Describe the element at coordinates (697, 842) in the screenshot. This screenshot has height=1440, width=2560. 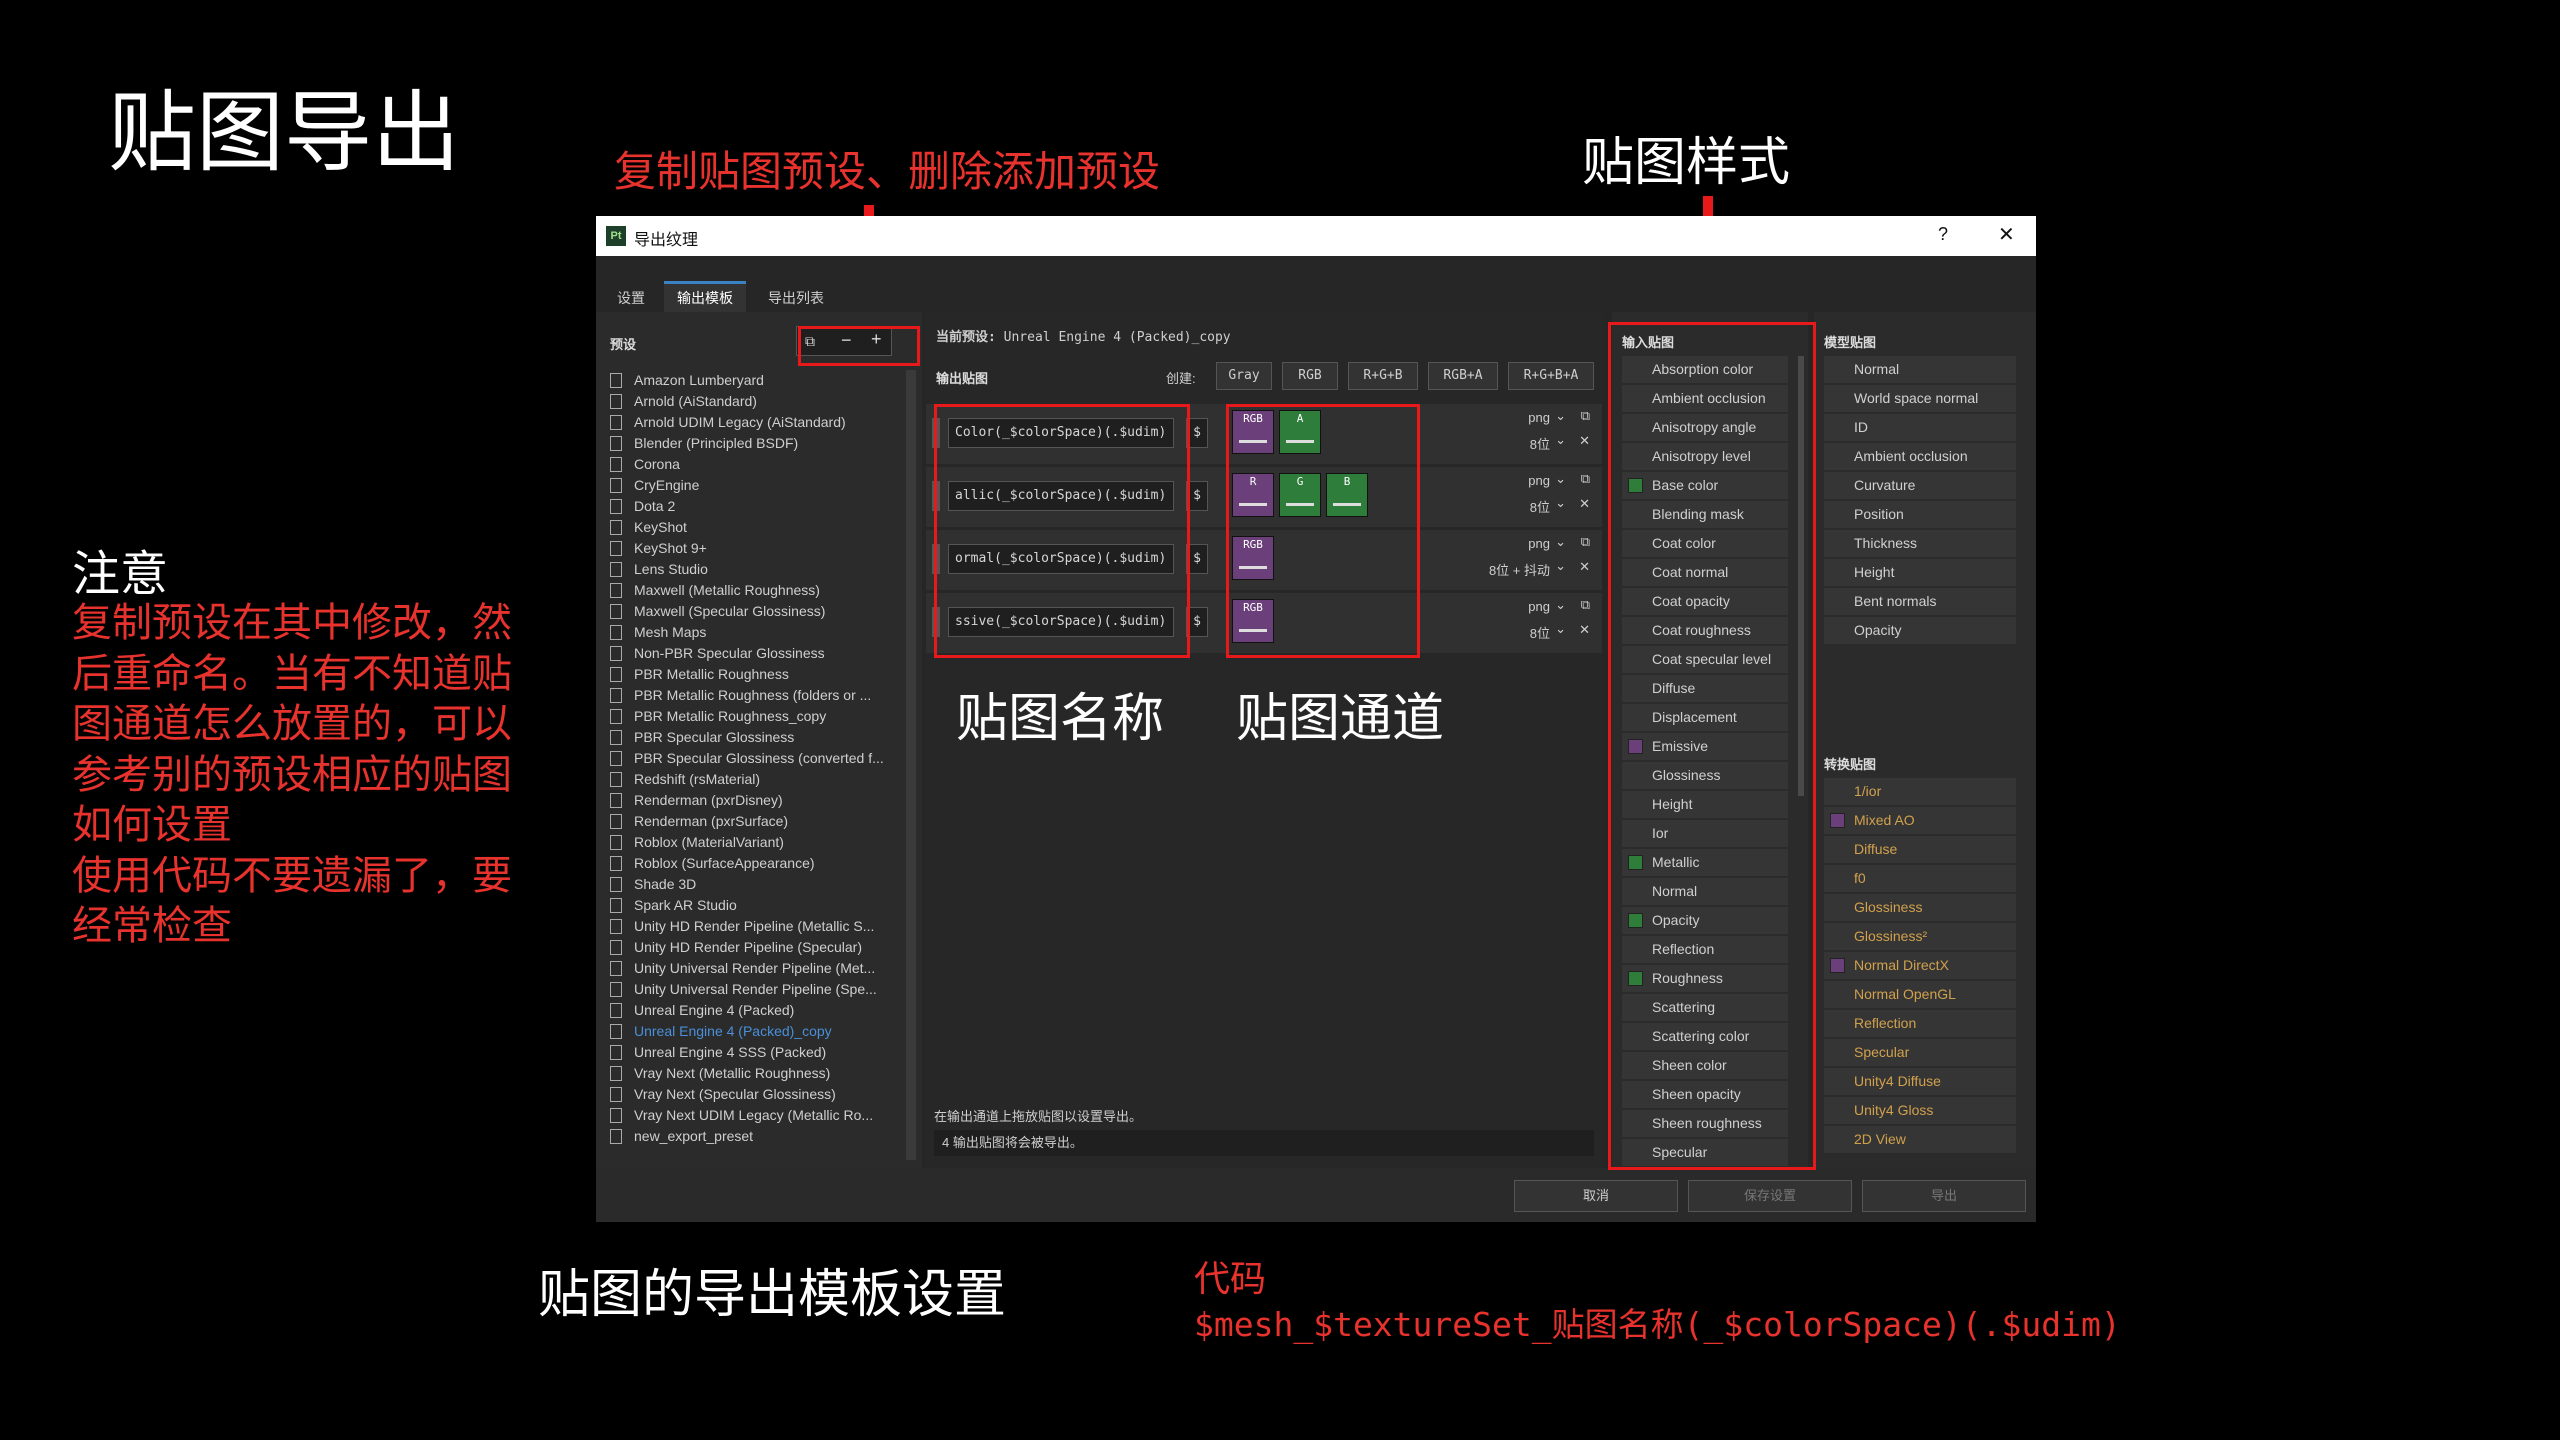
I see `preset-item: Roblox (MaterialVariant)` at that location.